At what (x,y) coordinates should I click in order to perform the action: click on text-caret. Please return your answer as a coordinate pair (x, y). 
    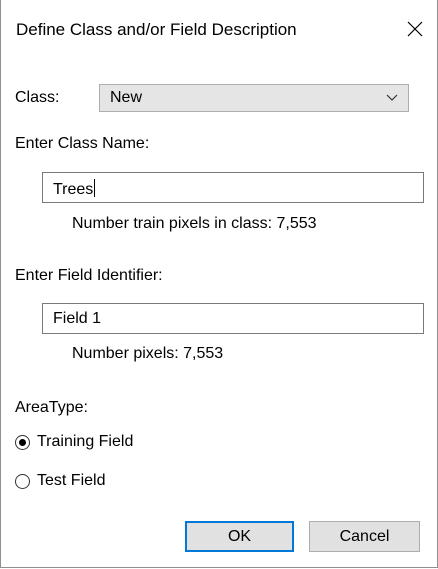
    Looking at the image, I should click on (95, 188).